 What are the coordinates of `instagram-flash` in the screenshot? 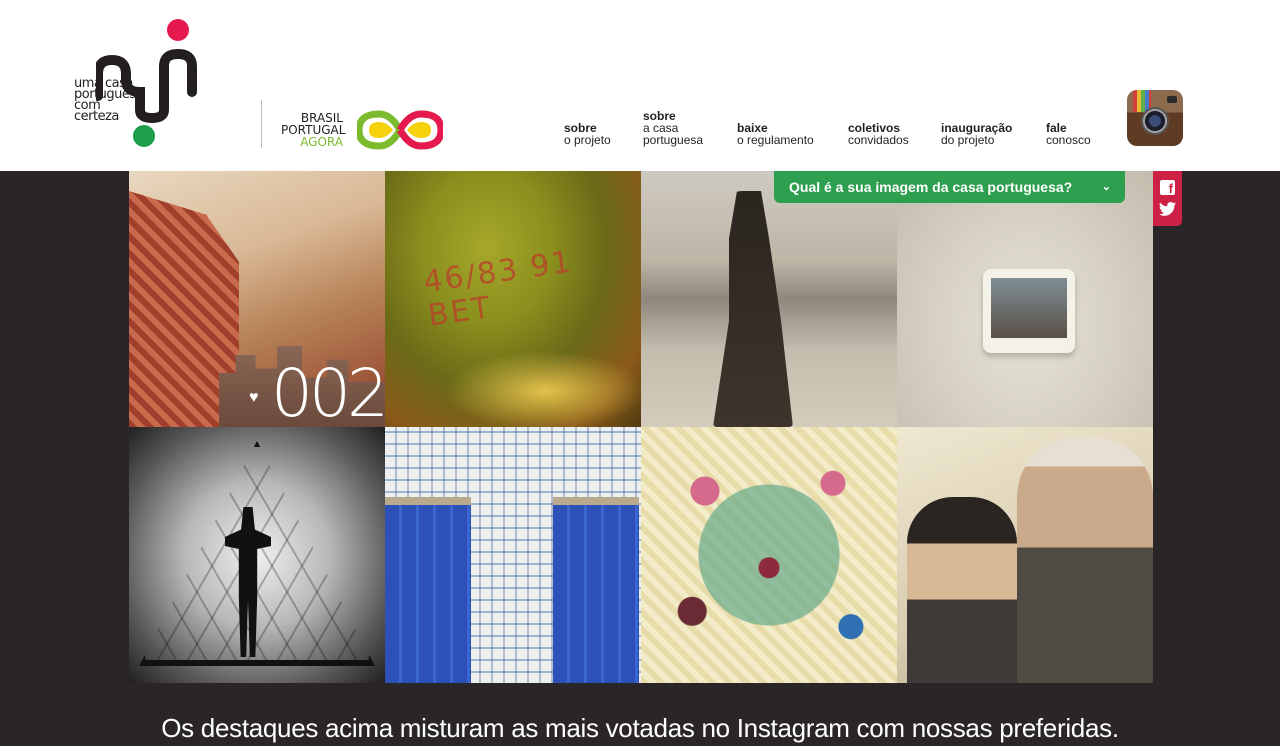 It's located at (1172, 99).